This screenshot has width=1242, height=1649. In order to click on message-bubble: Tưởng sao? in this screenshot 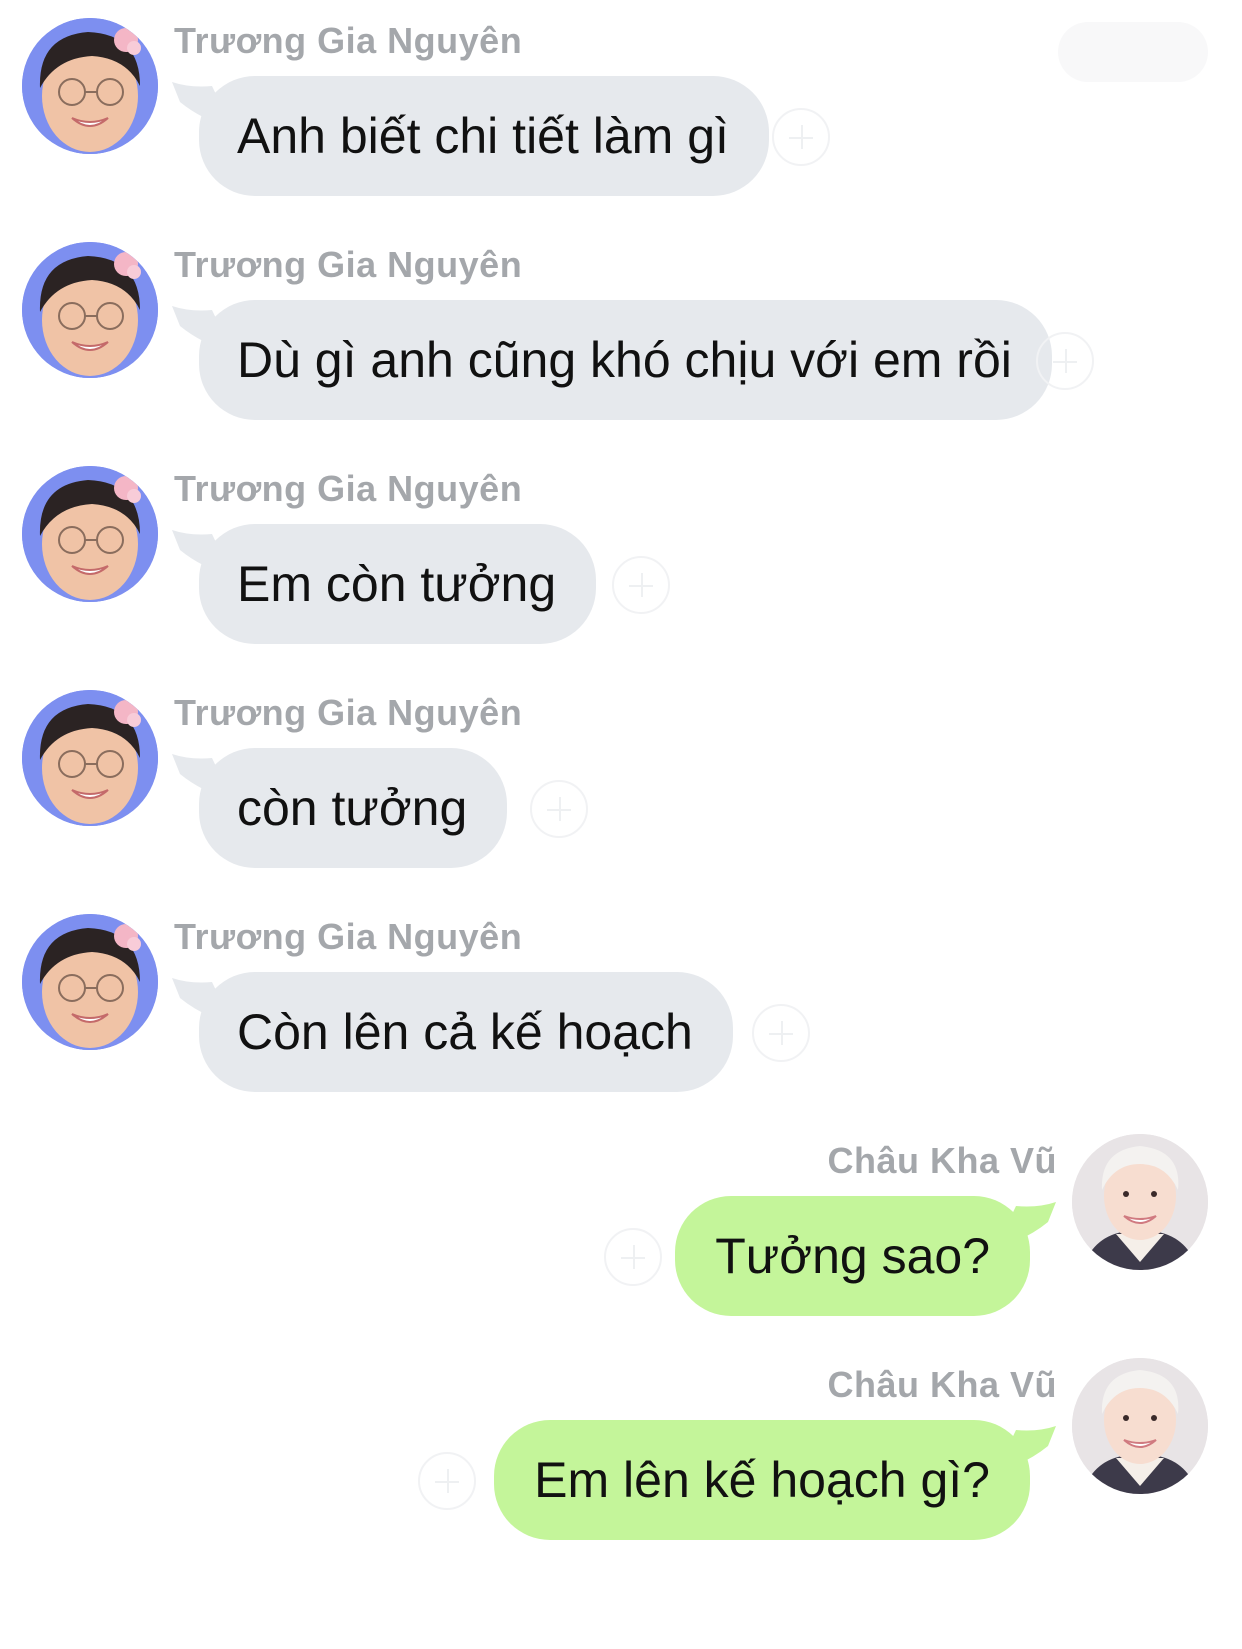, I will do `click(852, 1256)`.